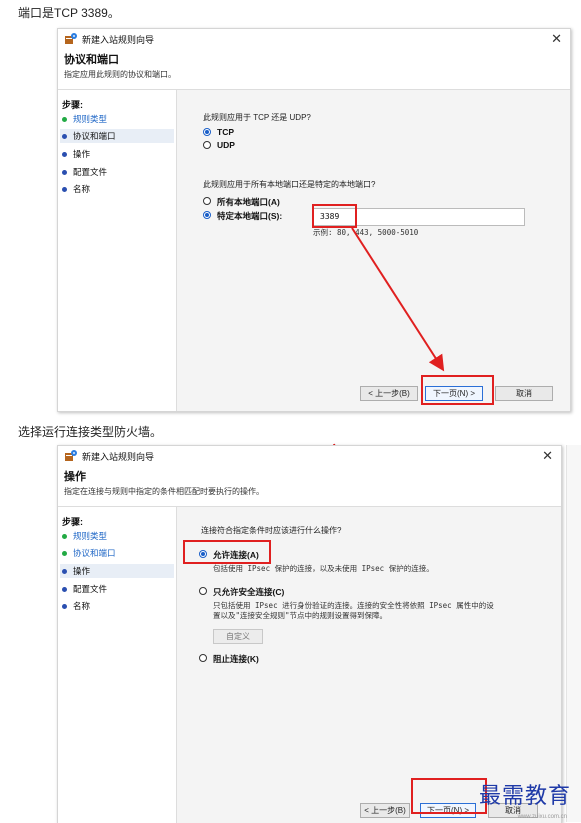 The image size is (581, 823). What do you see at coordinates (117, 665) in the screenshot?
I see `steps-pane: 步骤: 规则类型 协议和端口 操作 配置文件 名称` at bounding box center [117, 665].